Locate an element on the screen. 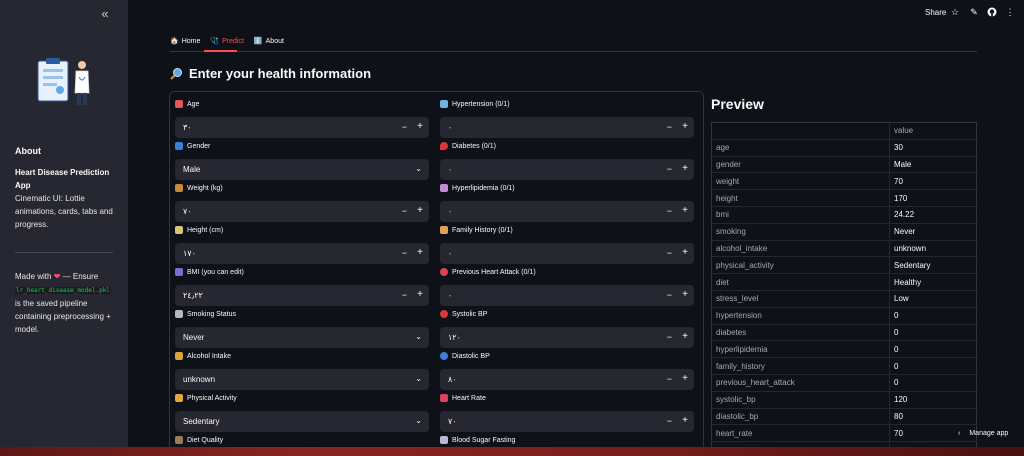  alcohol-select: unknown ⌄ is located at coordinates (302, 379).